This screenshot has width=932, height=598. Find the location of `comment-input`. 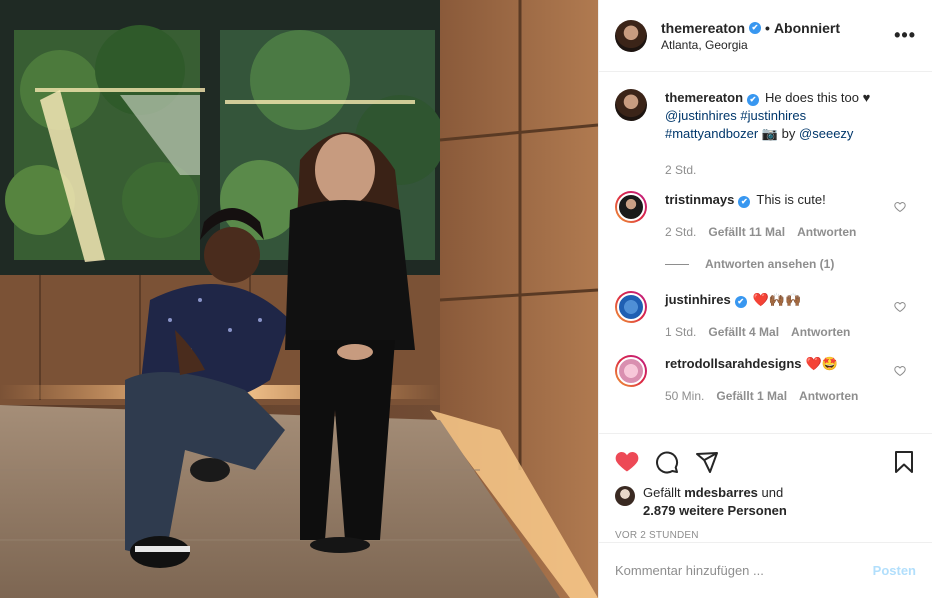

comment-input is located at coordinates (744, 570).